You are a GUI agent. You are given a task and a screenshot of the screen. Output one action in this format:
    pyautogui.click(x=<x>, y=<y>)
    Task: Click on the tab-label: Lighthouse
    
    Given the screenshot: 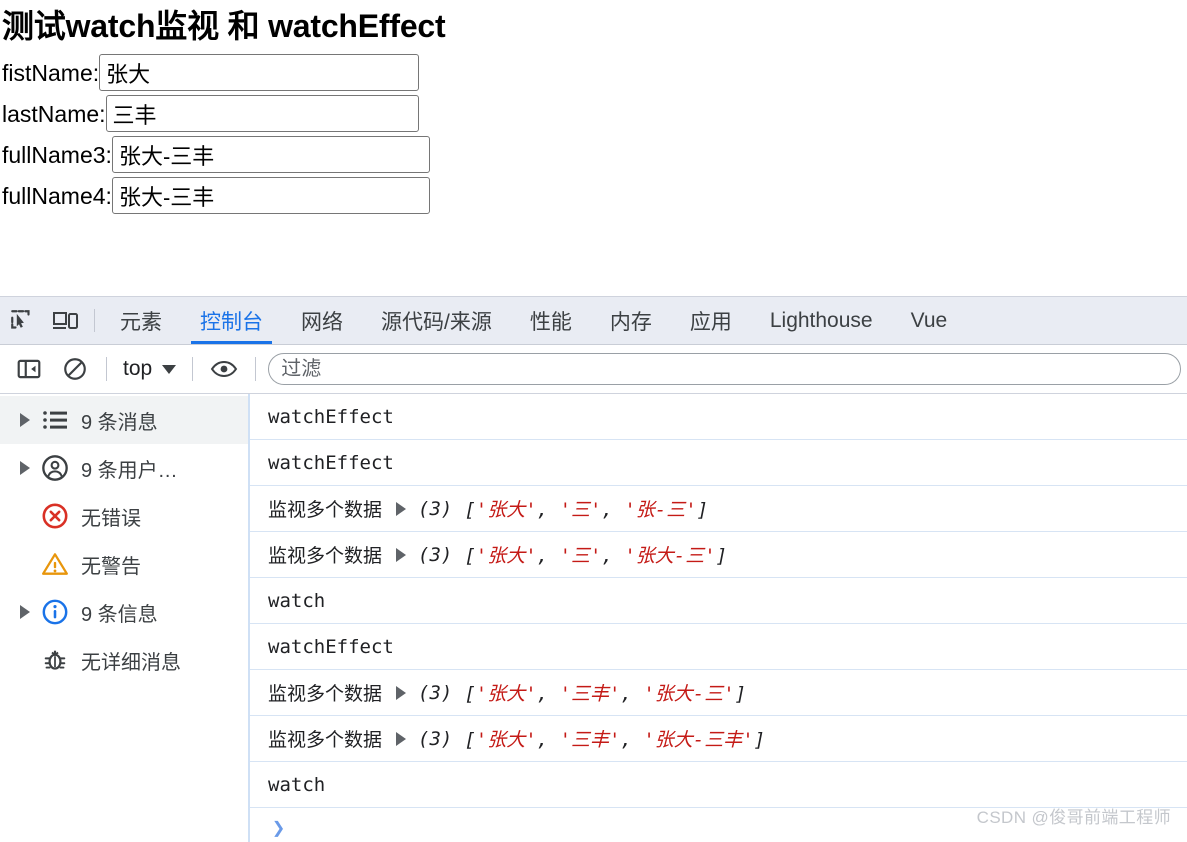 What is the action you would take?
    pyautogui.click(x=821, y=320)
    